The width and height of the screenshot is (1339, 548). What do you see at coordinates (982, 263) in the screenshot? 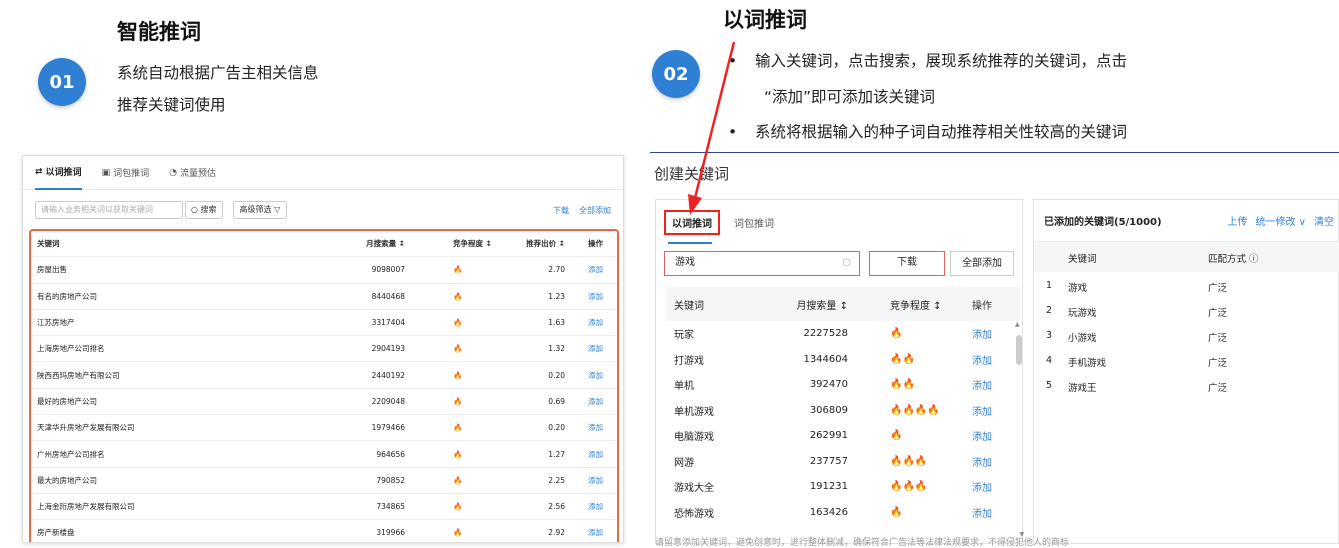
I see `add-all-button: 全部添加` at bounding box center [982, 263].